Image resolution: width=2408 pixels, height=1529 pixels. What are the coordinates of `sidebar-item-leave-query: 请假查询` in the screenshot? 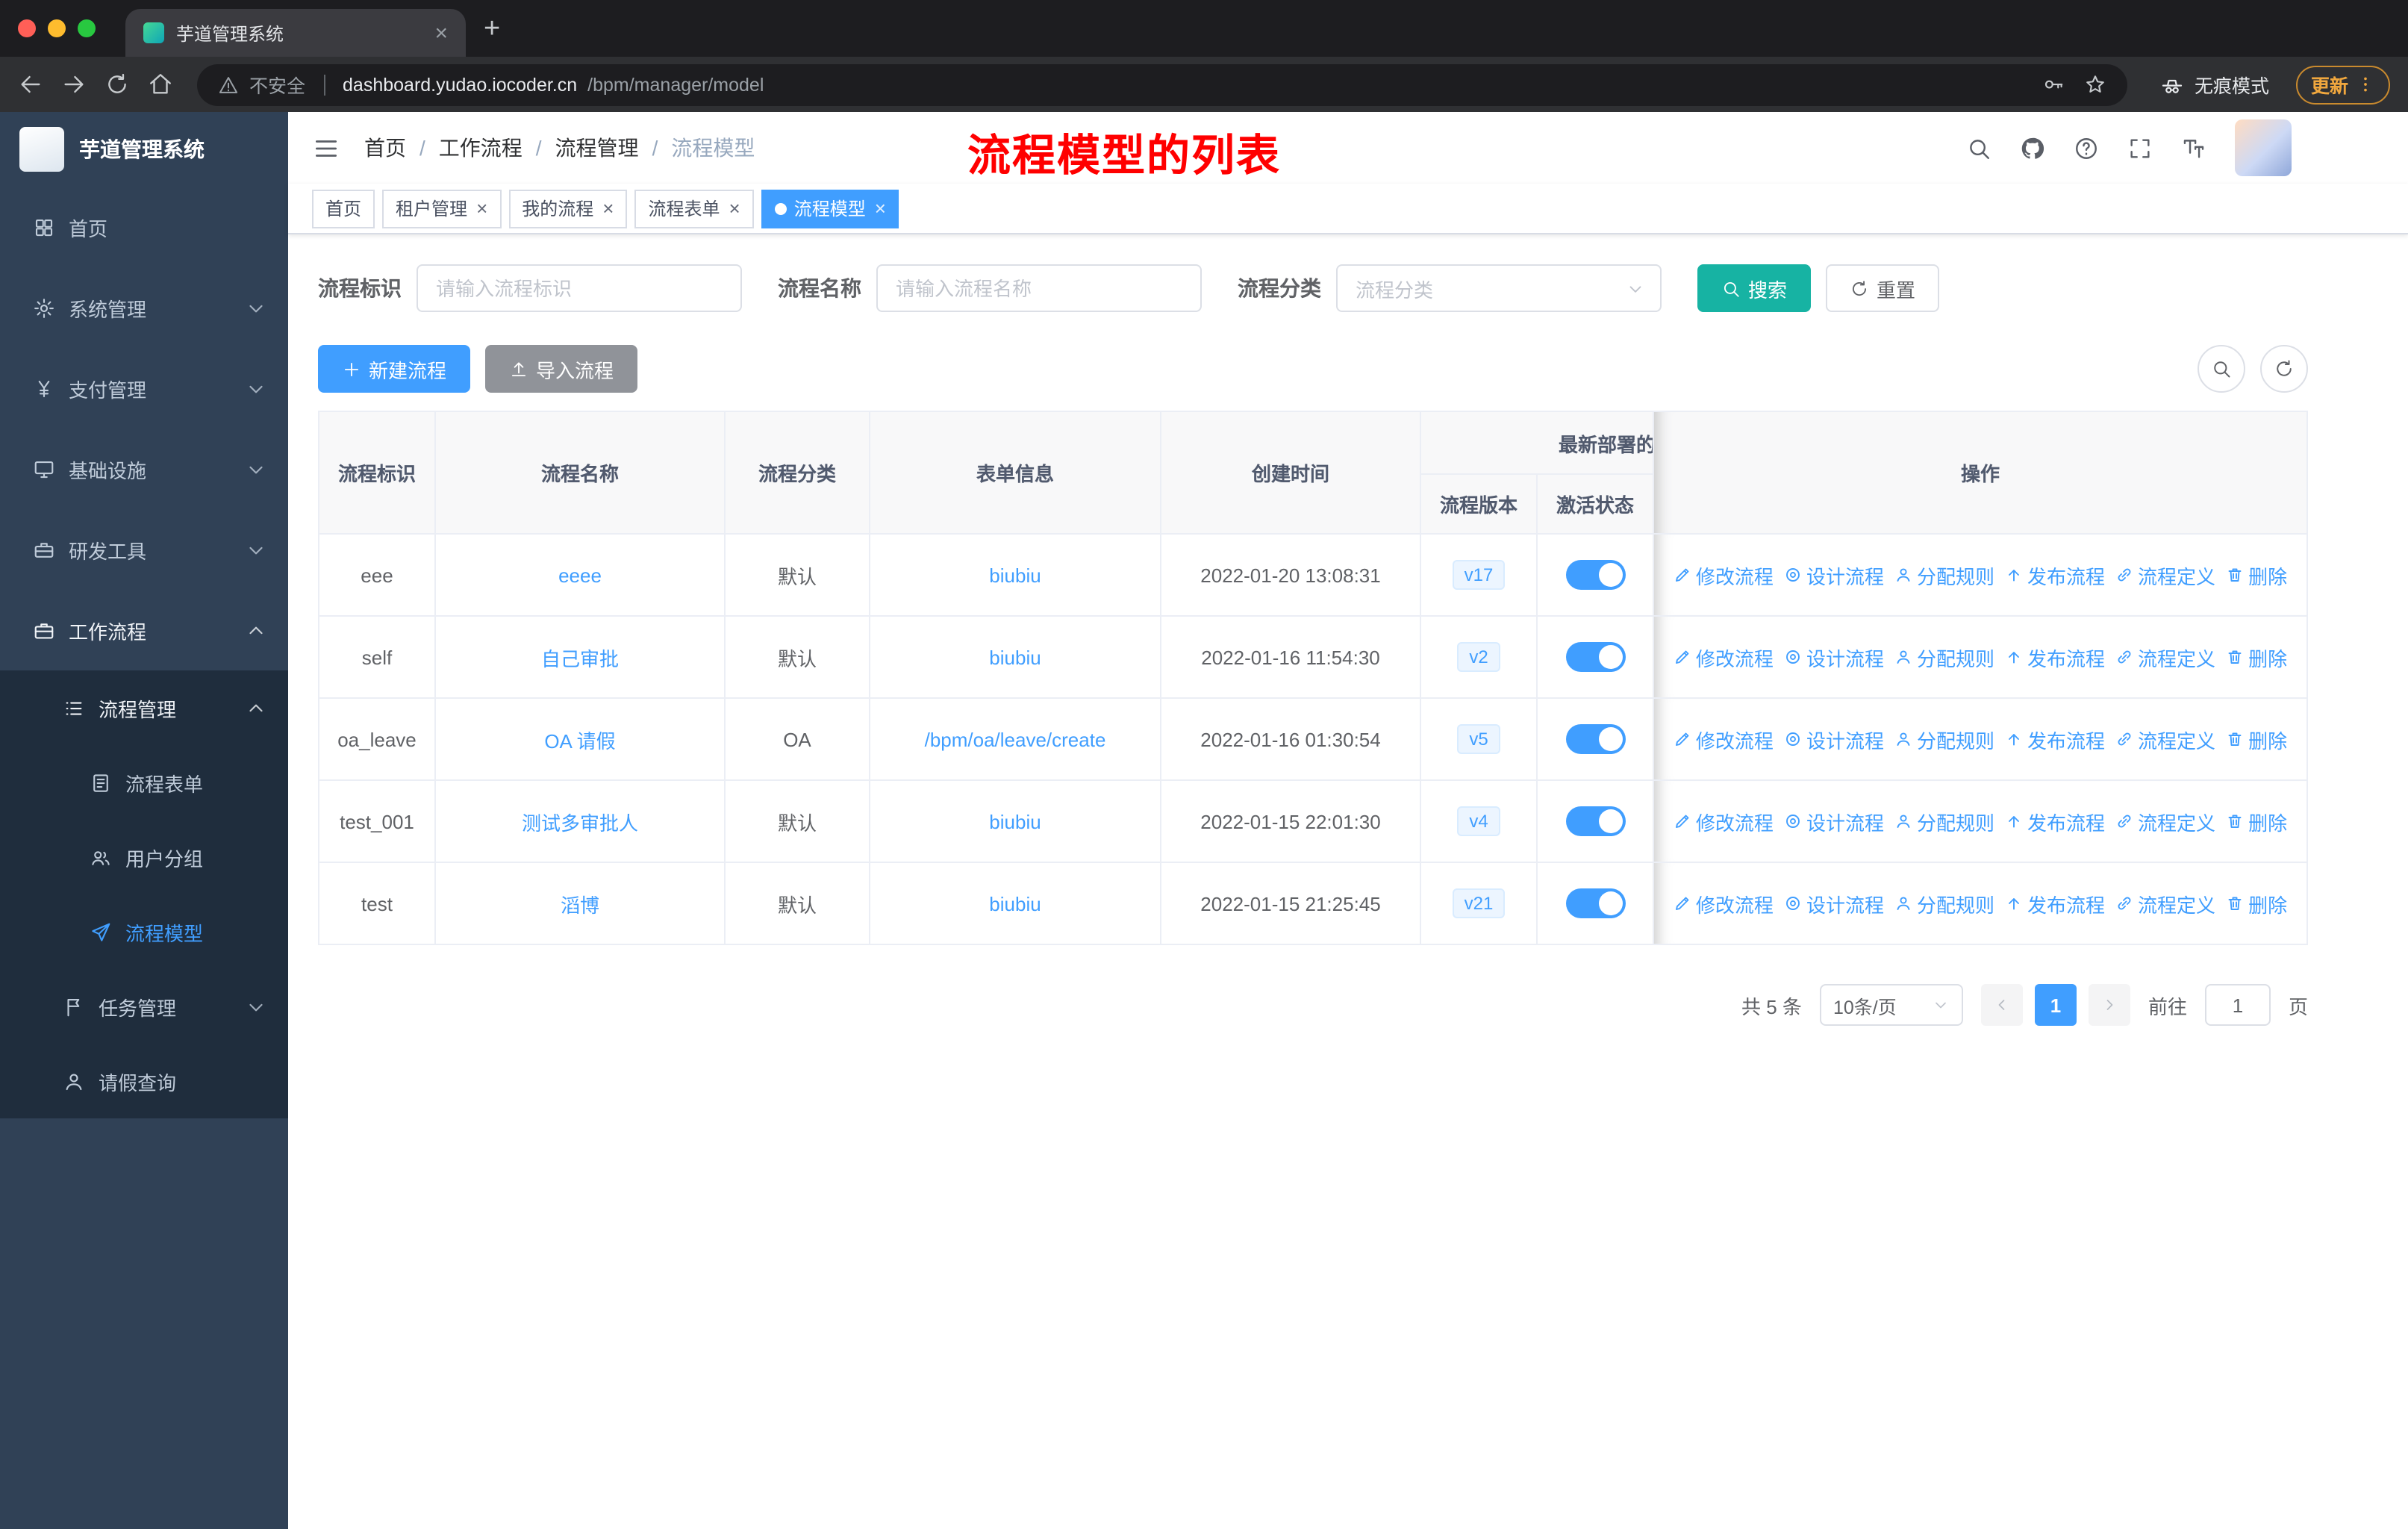 It's located at (144, 1081).